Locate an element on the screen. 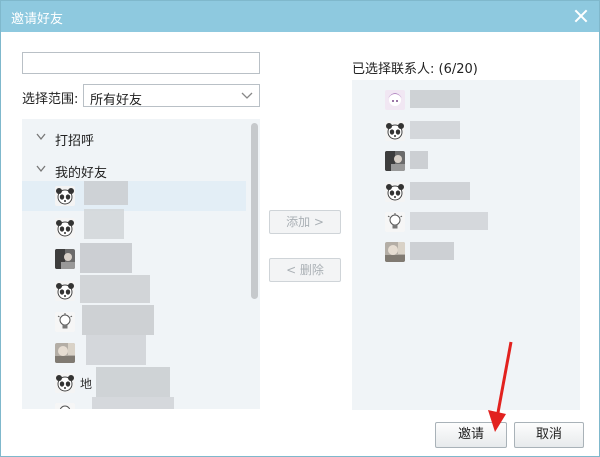 The image size is (600, 457). search-input is located at coordinates (141, 63).